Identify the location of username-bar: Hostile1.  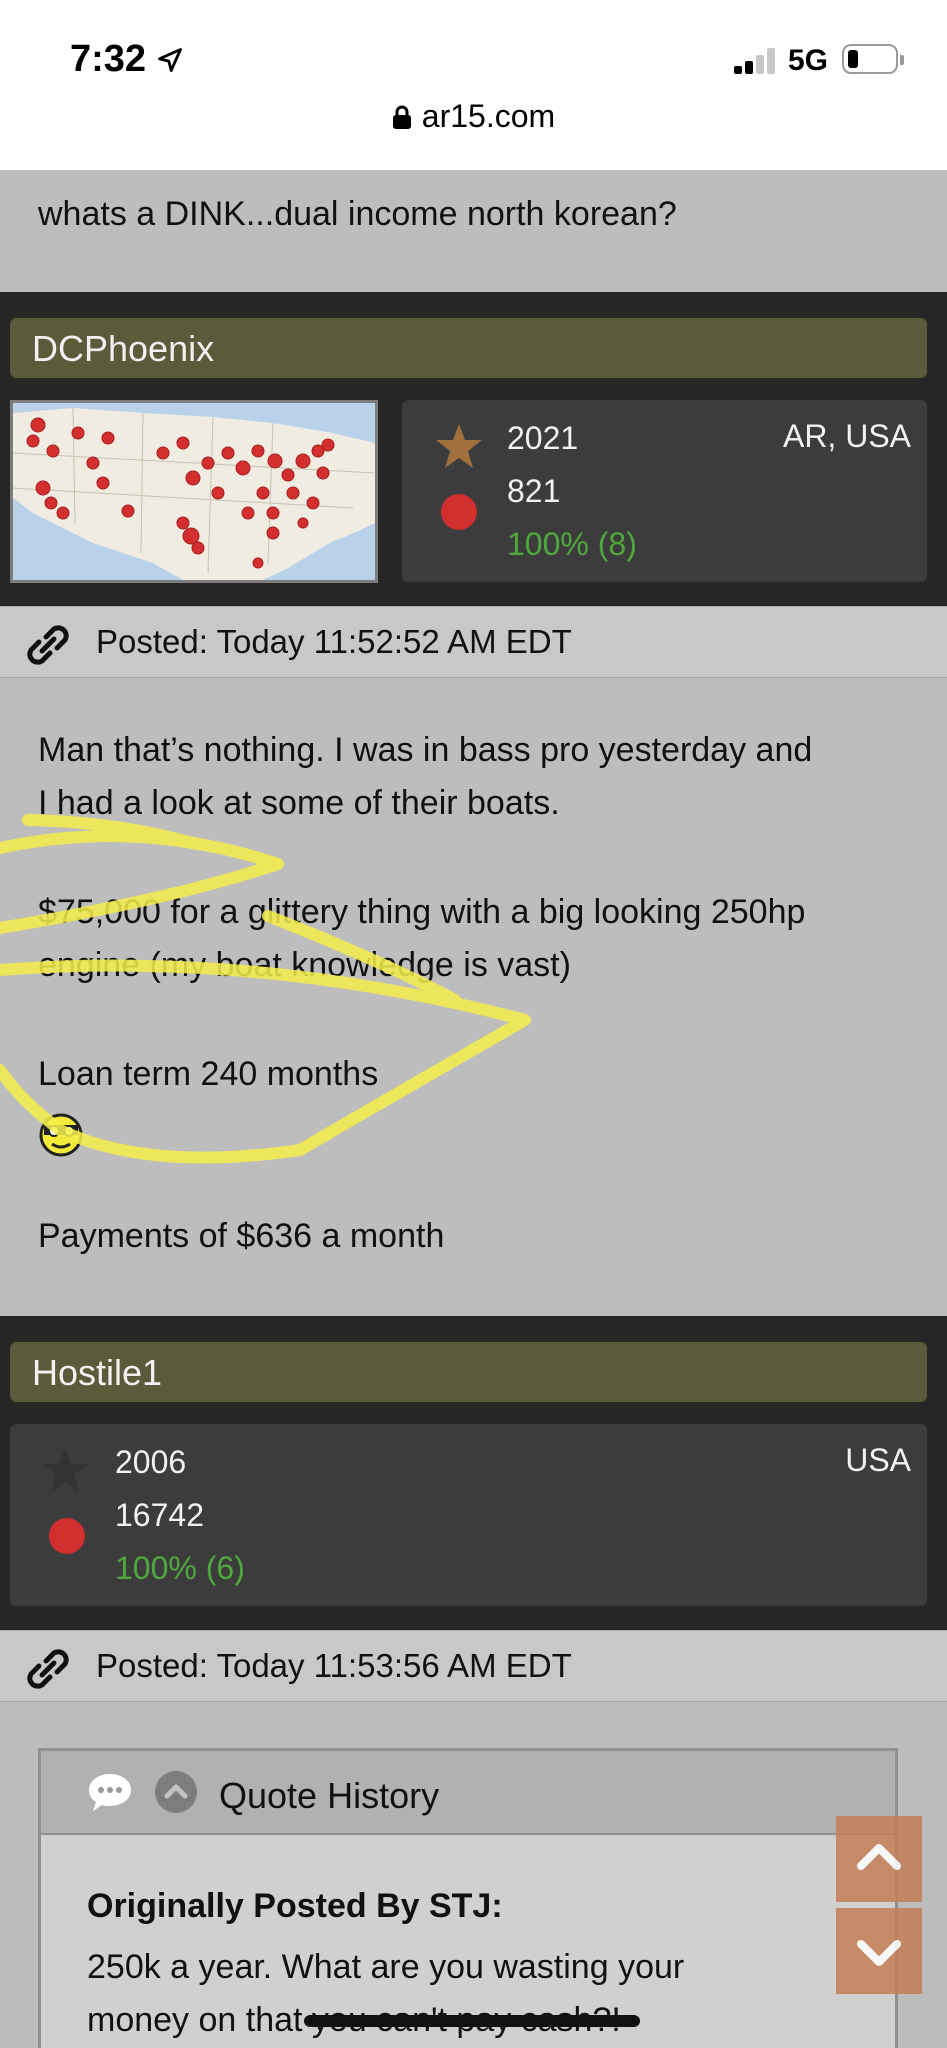
(468, 1372).